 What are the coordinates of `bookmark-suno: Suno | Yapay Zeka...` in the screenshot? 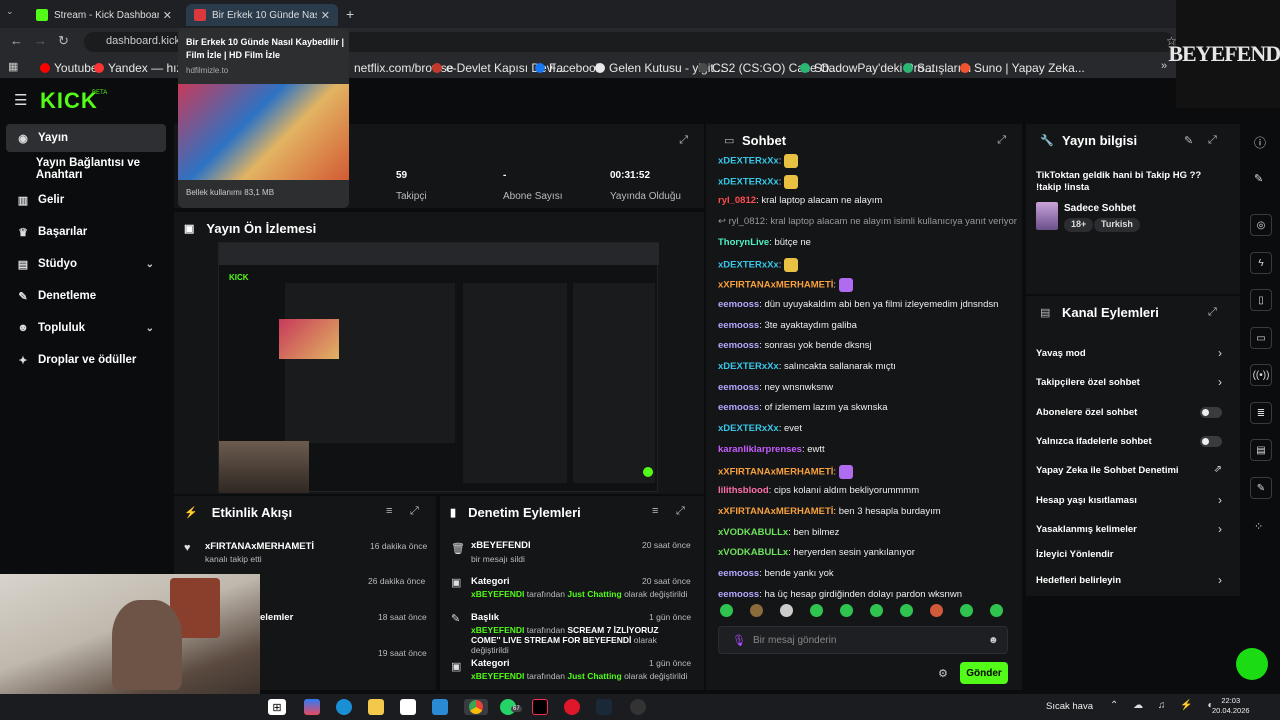 It's located at (1022, 68).